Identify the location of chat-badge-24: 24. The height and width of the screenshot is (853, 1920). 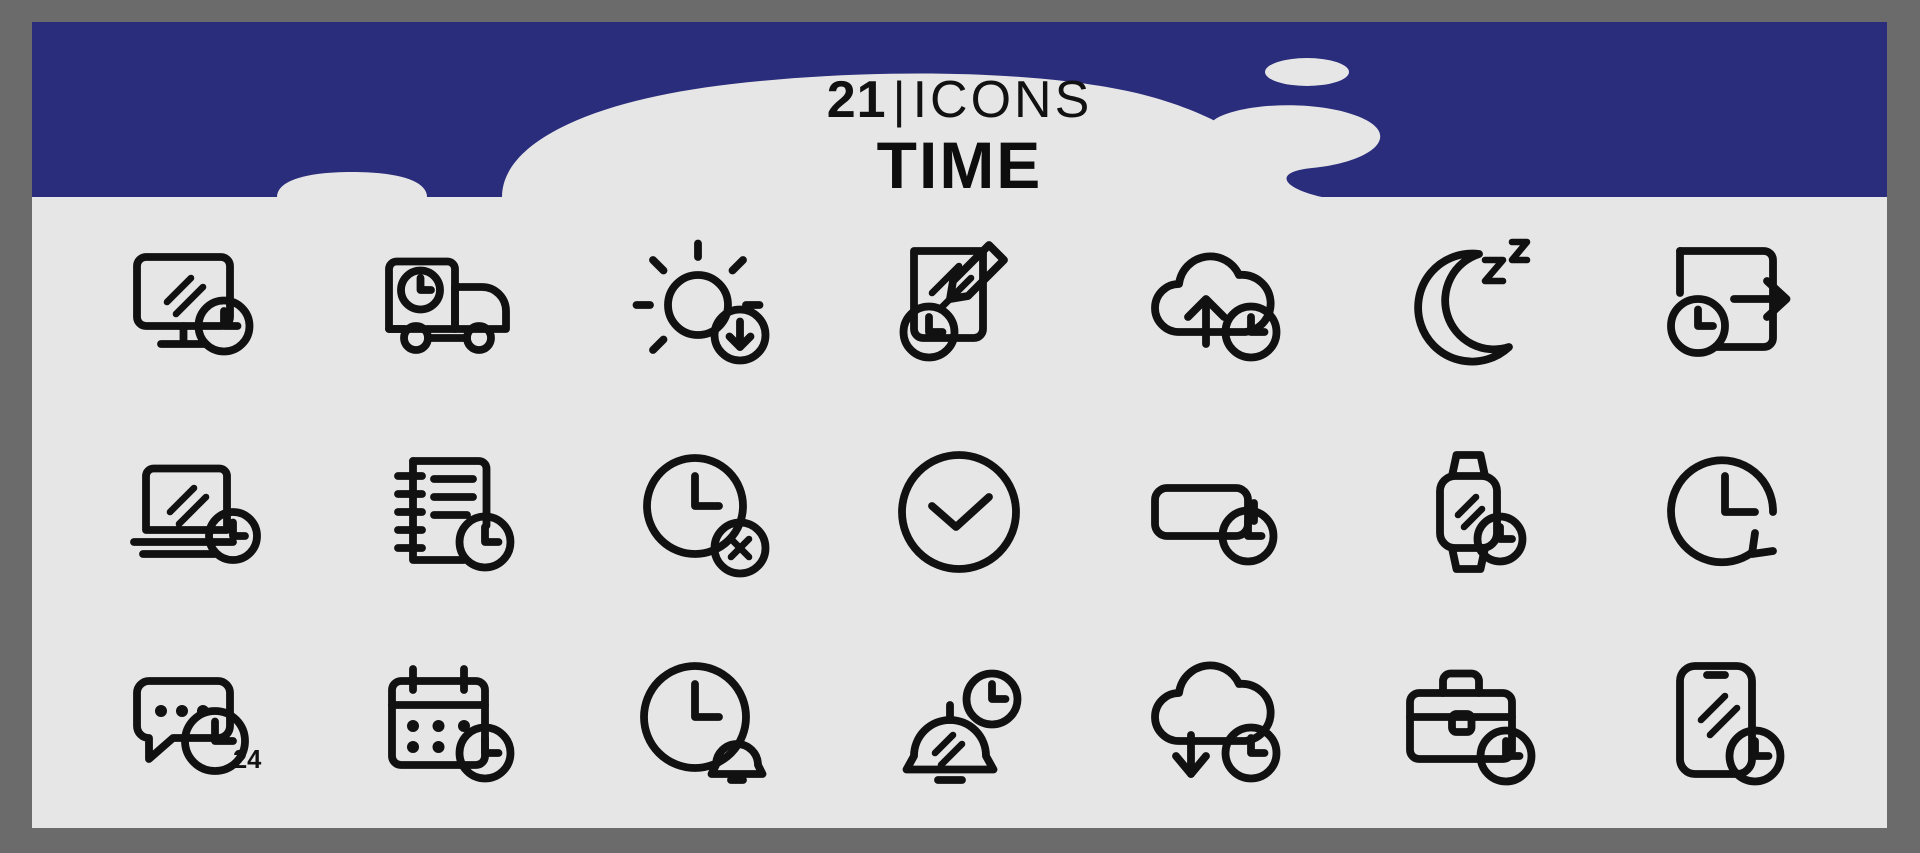
(247, 760).